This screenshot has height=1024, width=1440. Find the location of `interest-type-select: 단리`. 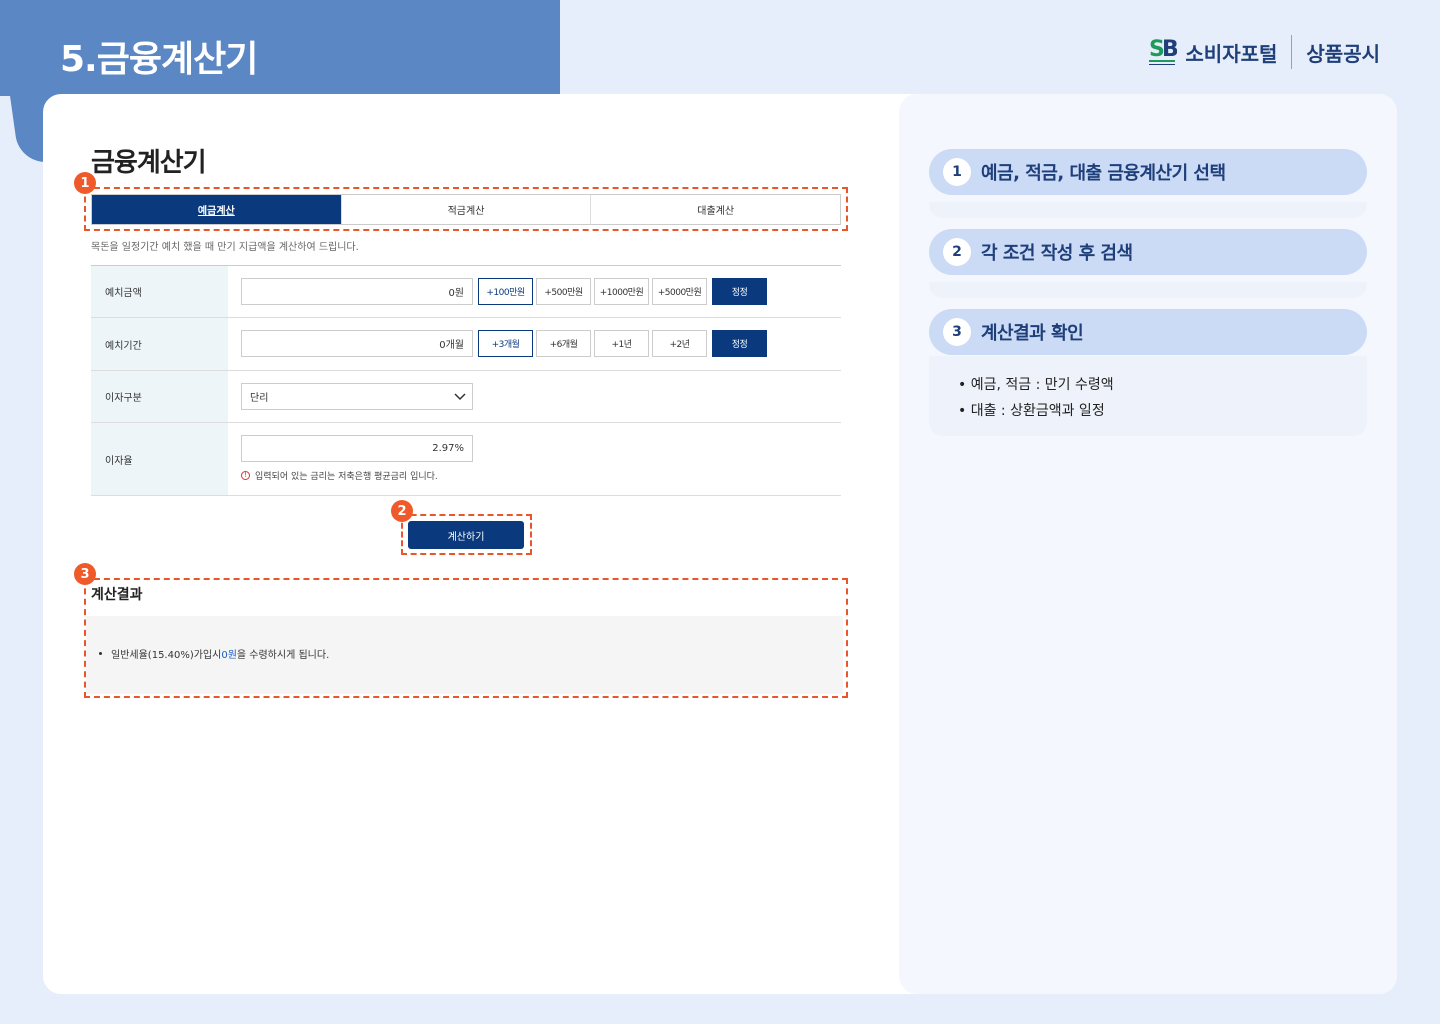

interest-type-select: 단리 is located at coordinates (357, 396).